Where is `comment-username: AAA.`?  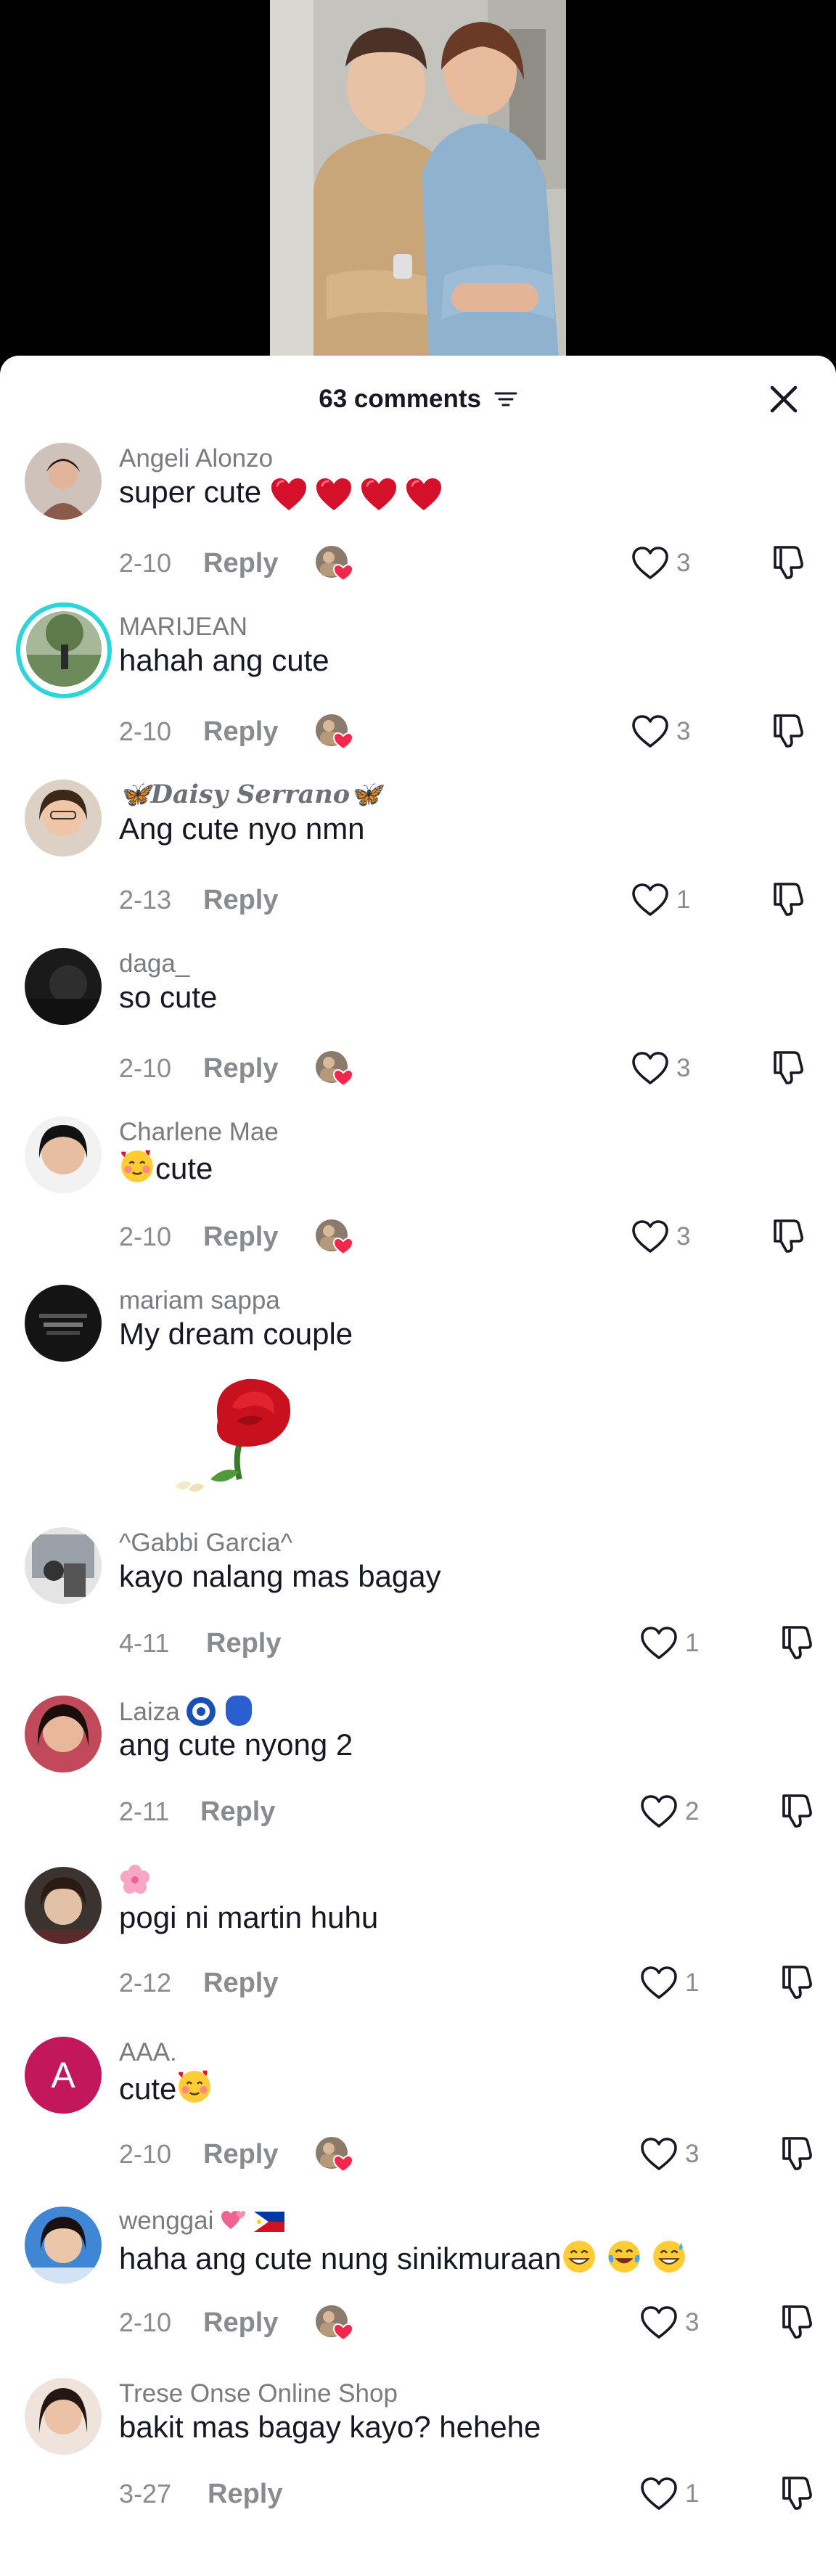
comment-username: AAA. is located at coordinates (148, 2052).